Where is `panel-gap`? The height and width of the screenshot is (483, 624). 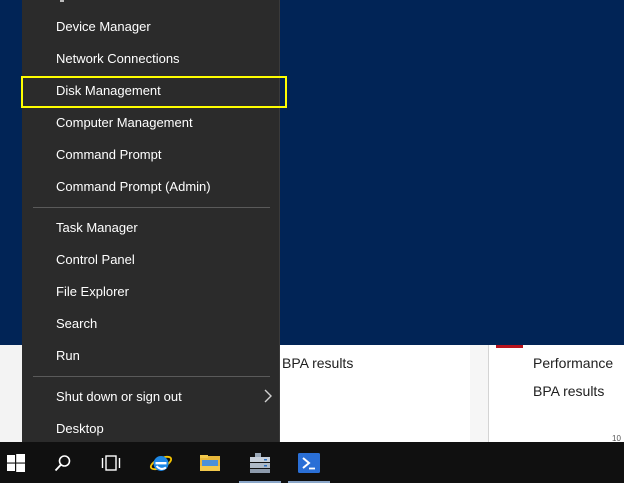 panel-gap is located at coordinates (479, 393).